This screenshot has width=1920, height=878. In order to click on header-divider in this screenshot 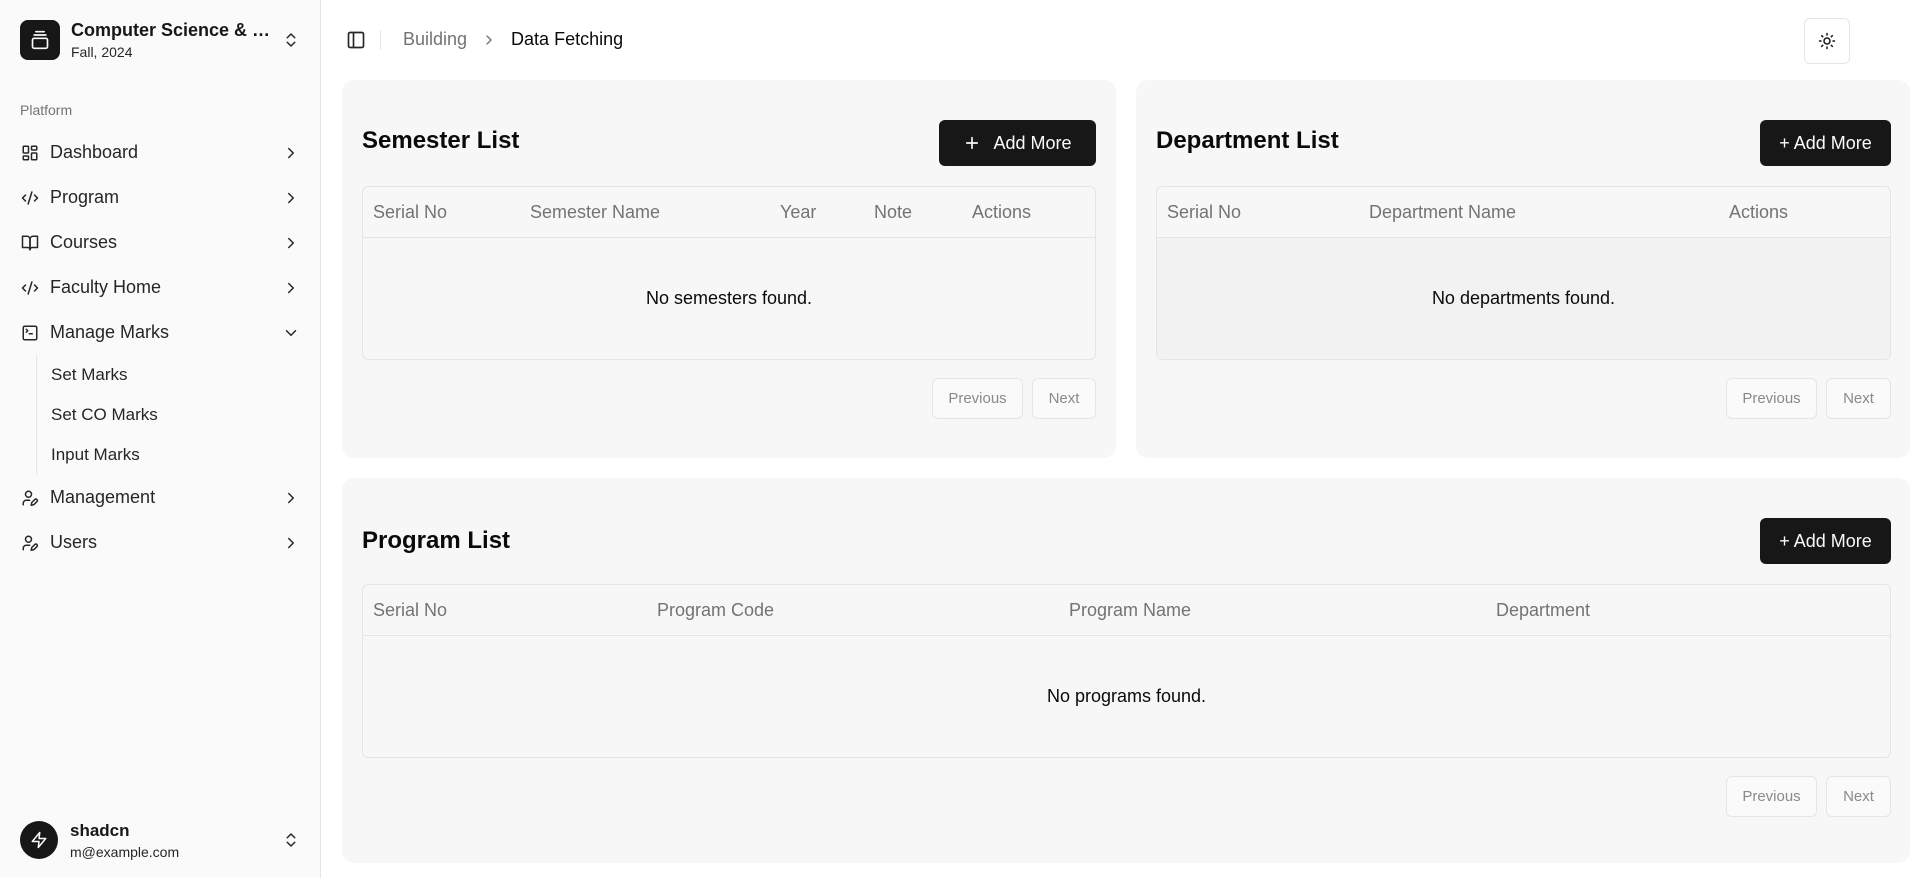, I will do `click(380, 40)`.